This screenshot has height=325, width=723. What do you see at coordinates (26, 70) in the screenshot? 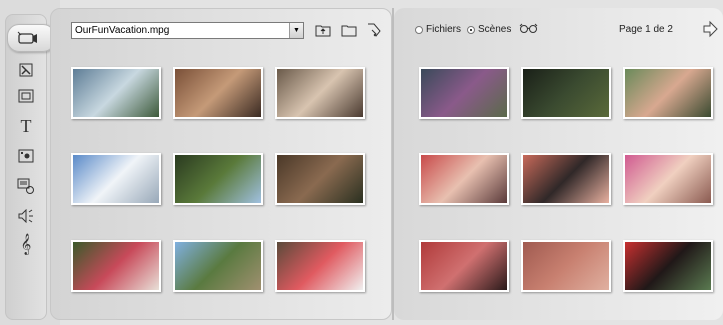
I see `transition-tool-icon` at bounding box center [26, 70].